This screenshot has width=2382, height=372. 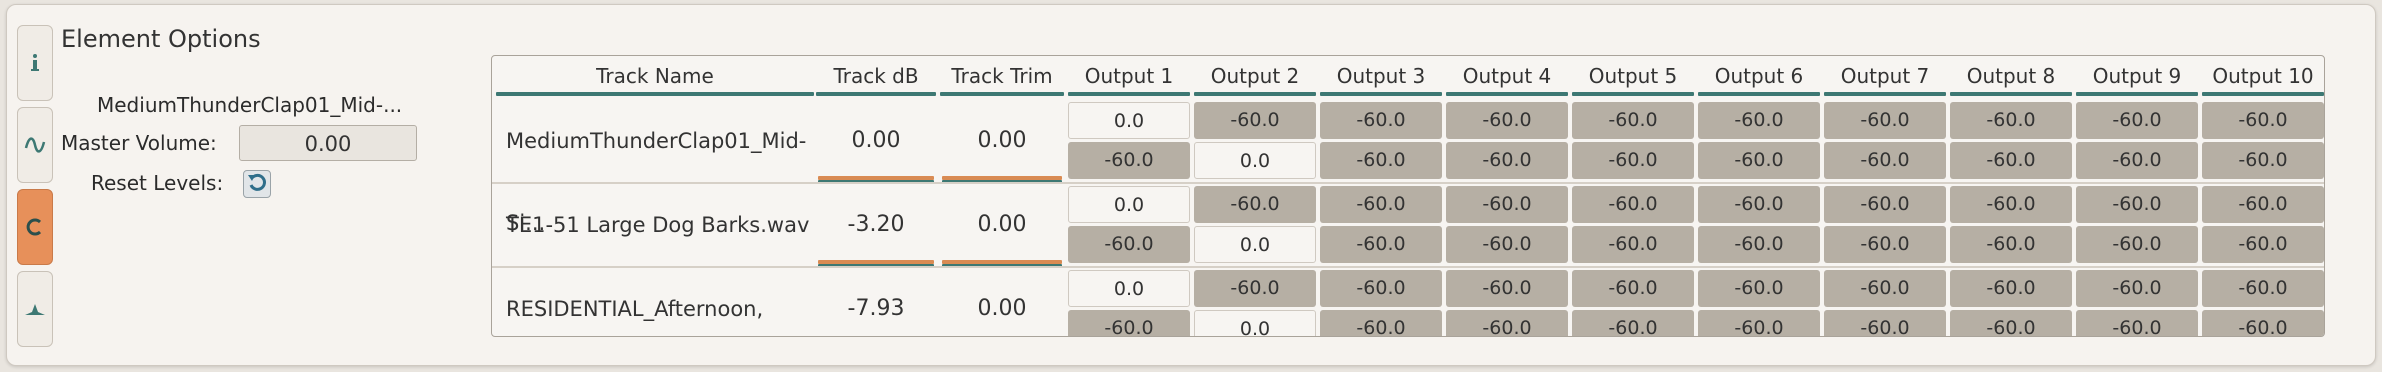 What do you see at coordinates (2011, 77) in the screenshot?
I see `column-header-output-8: Output 8` at bounding box center [2011, 77].